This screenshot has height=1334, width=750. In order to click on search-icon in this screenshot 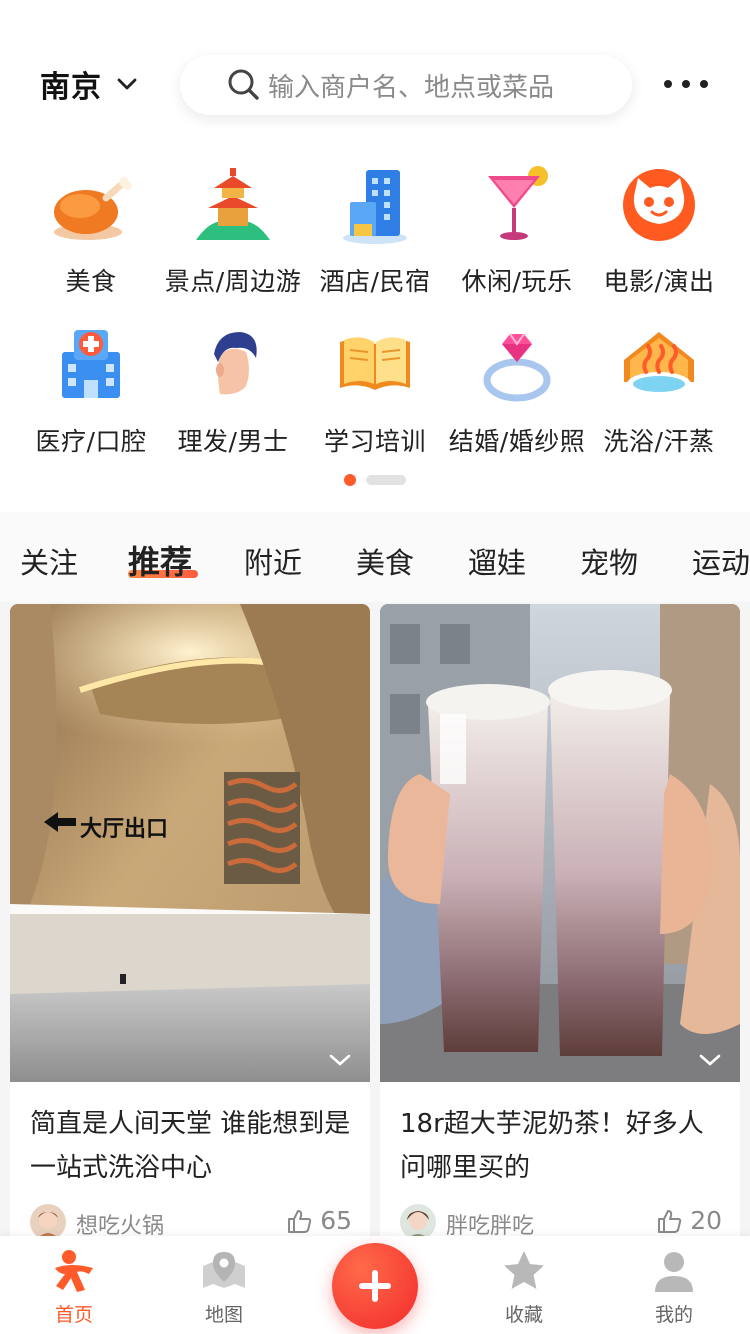, I will do `click(243, 84)`.